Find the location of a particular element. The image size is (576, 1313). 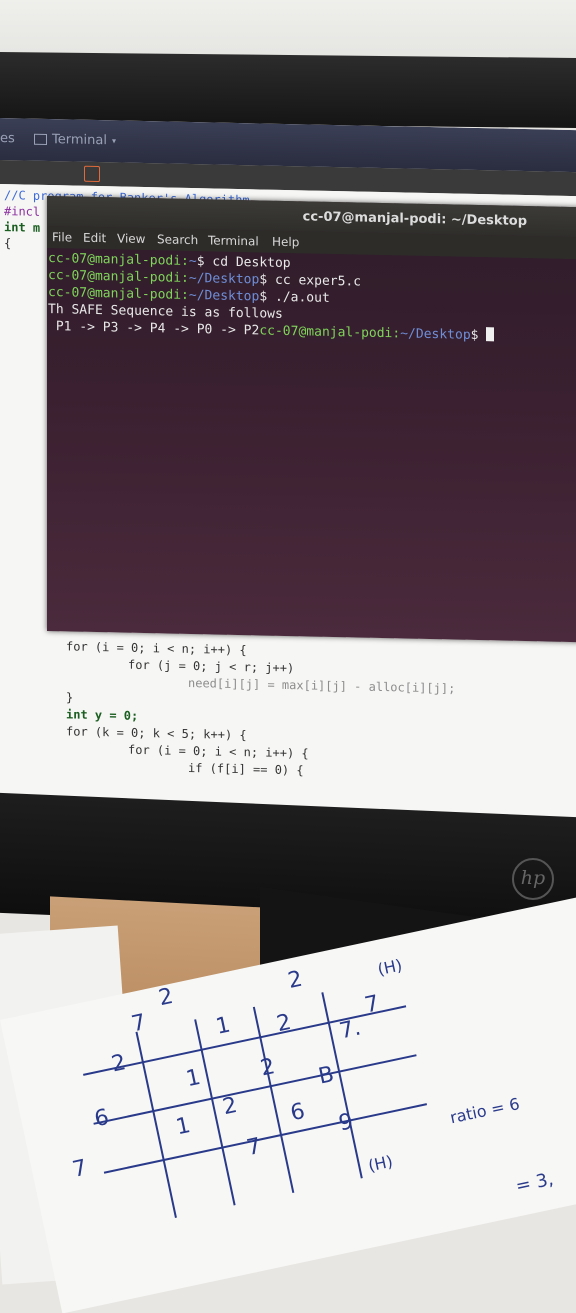

code-brace: { is located at coordinates (8, 243).